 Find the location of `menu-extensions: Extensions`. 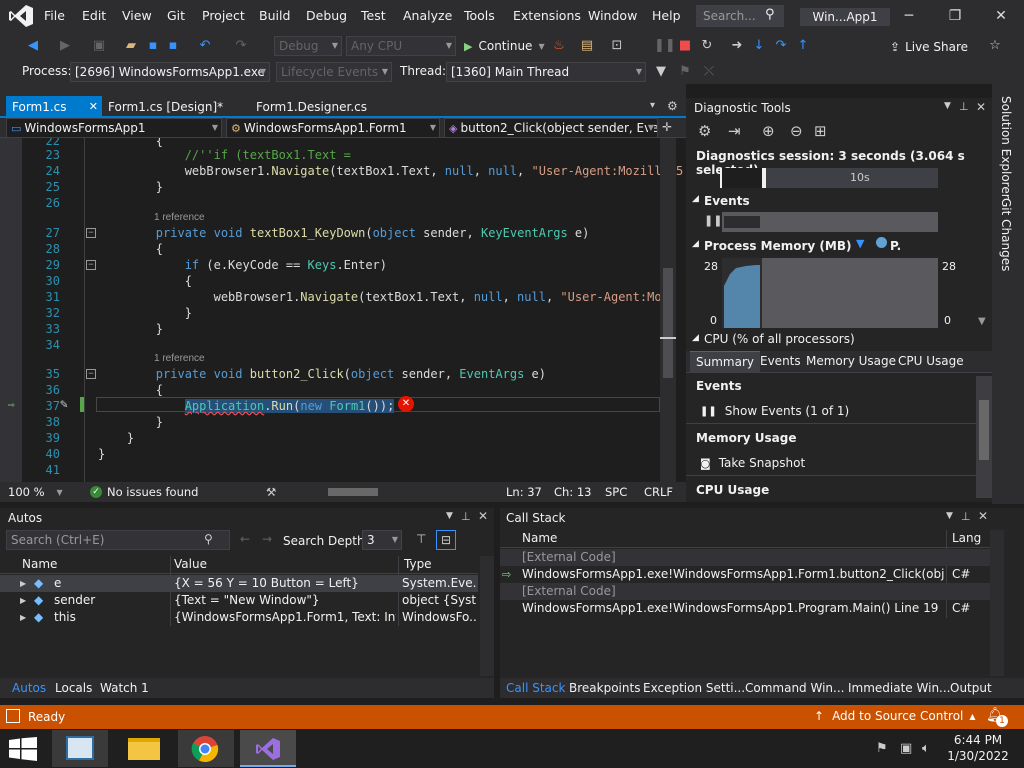

menu-extensions: Extensions is located at coordinates (547, 16).